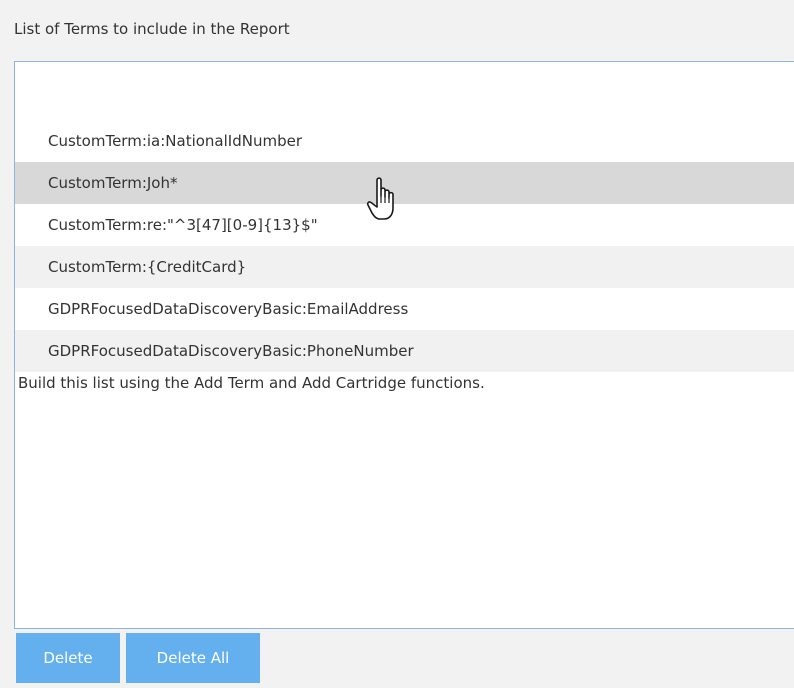 This screenshot has height=688, width=794. What do you see at coordinates (404, 141) in the screenshot?
I see `list-item: CustomTerm:ia:NationalIdNumber` at bounding box center [404, 141].